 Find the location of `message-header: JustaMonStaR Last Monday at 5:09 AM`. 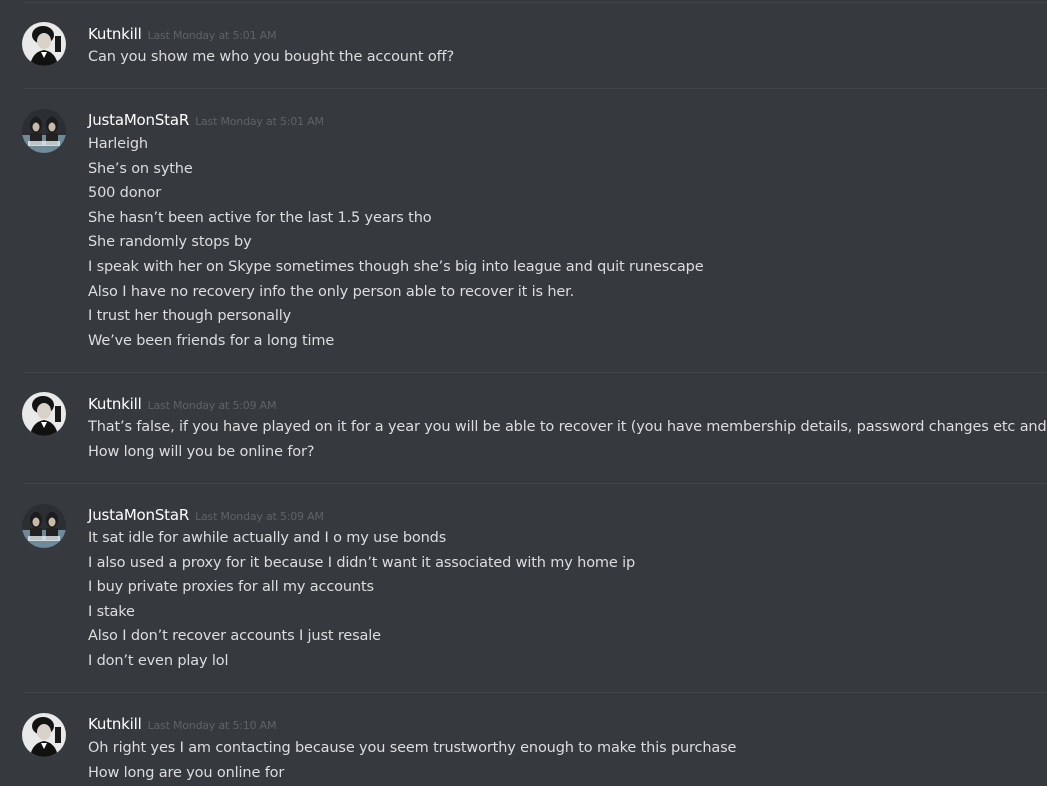

message-header: JustaMonStaR Last Monday at 5:09 AM is located at coordinates (206, 514).